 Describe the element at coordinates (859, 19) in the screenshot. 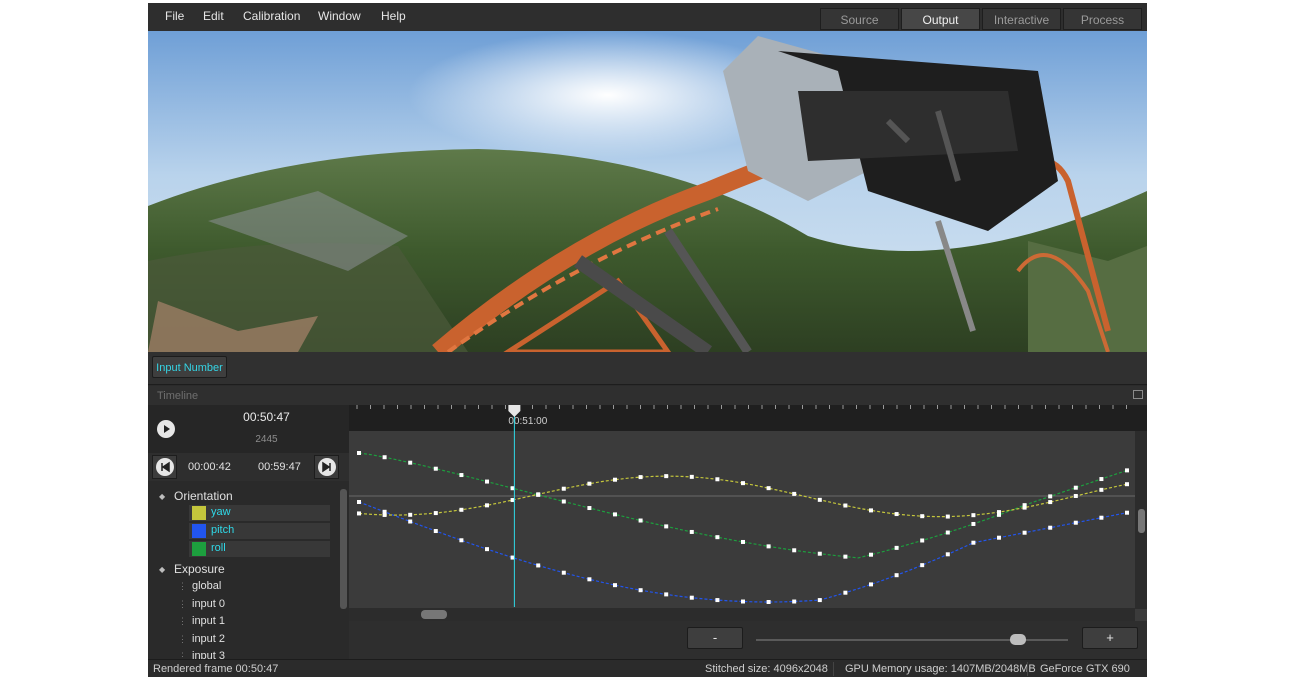

I see `tab-source: Source` at that location.